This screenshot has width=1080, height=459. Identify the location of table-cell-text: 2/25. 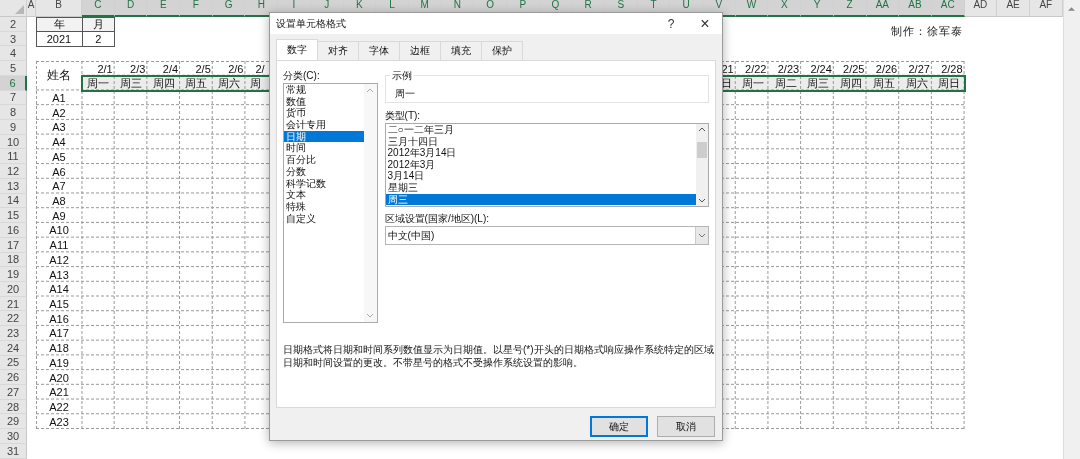
(854, 68).